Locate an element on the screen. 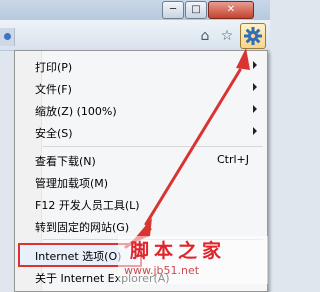  menu-item-label: 文件(F) is located at coordinates (53, 89).